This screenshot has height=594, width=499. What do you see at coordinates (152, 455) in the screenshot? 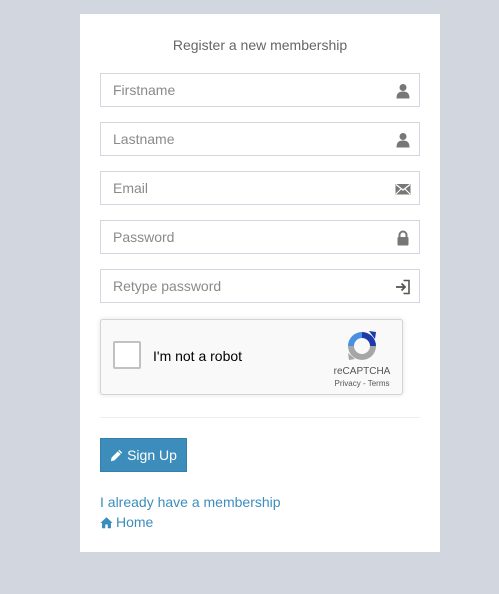
I see `sign-up-label: Sign Up` at bounding box center [152, 455].